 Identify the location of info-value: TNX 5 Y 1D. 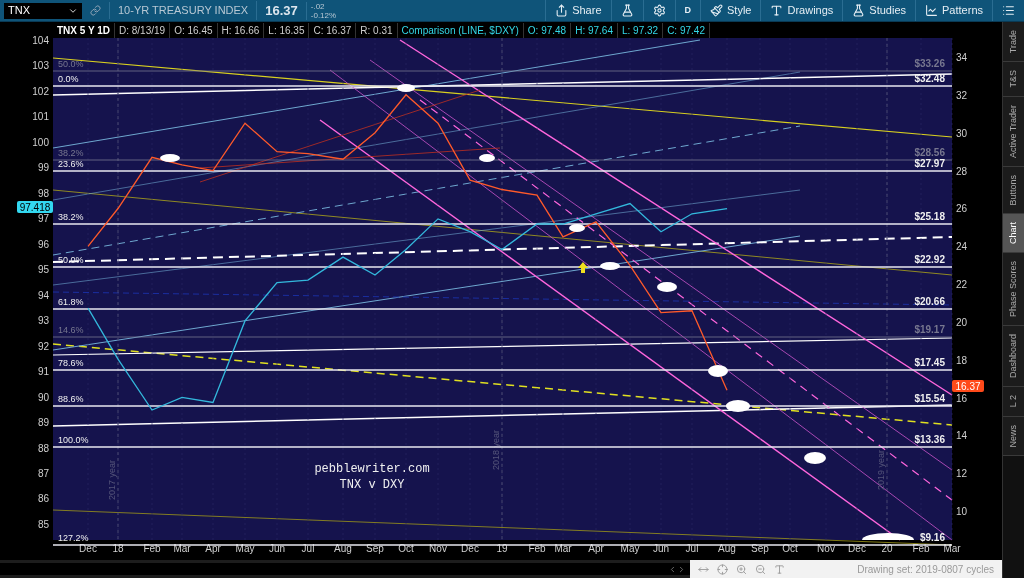
(84, 30).